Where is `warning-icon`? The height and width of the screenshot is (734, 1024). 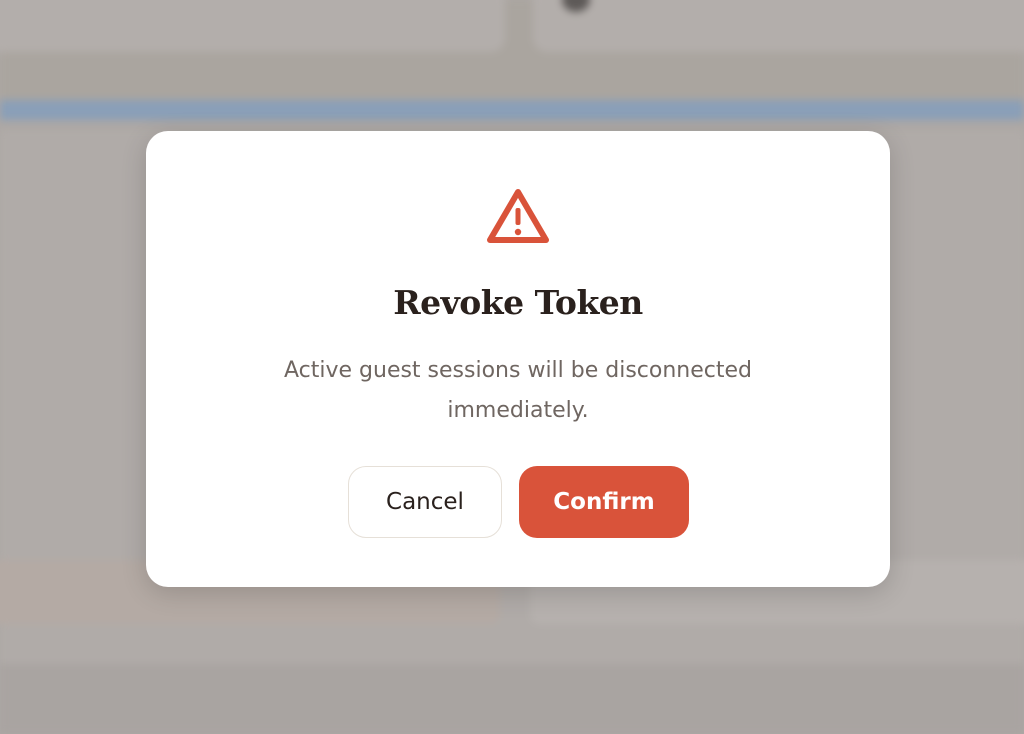 warning-icon is located at coordinates (518, 216).